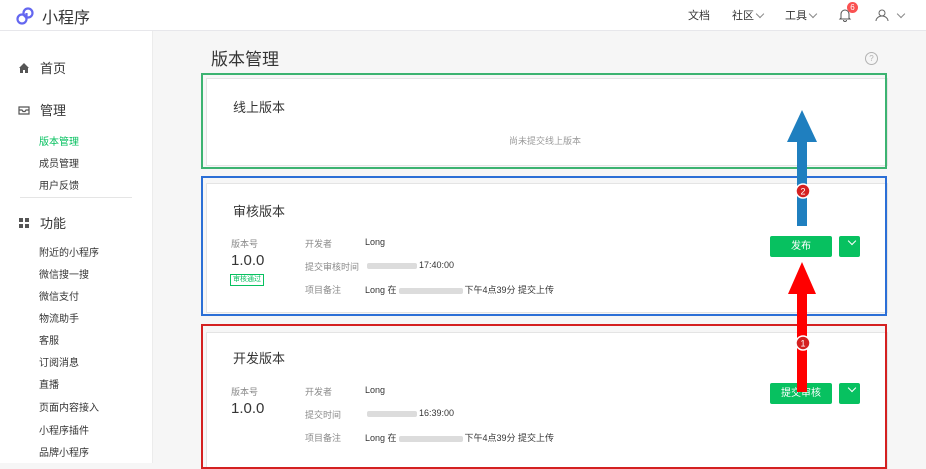  Describe the element at coordinates (802, 168) in the screenshot. I see `blue-arrow` at that location.